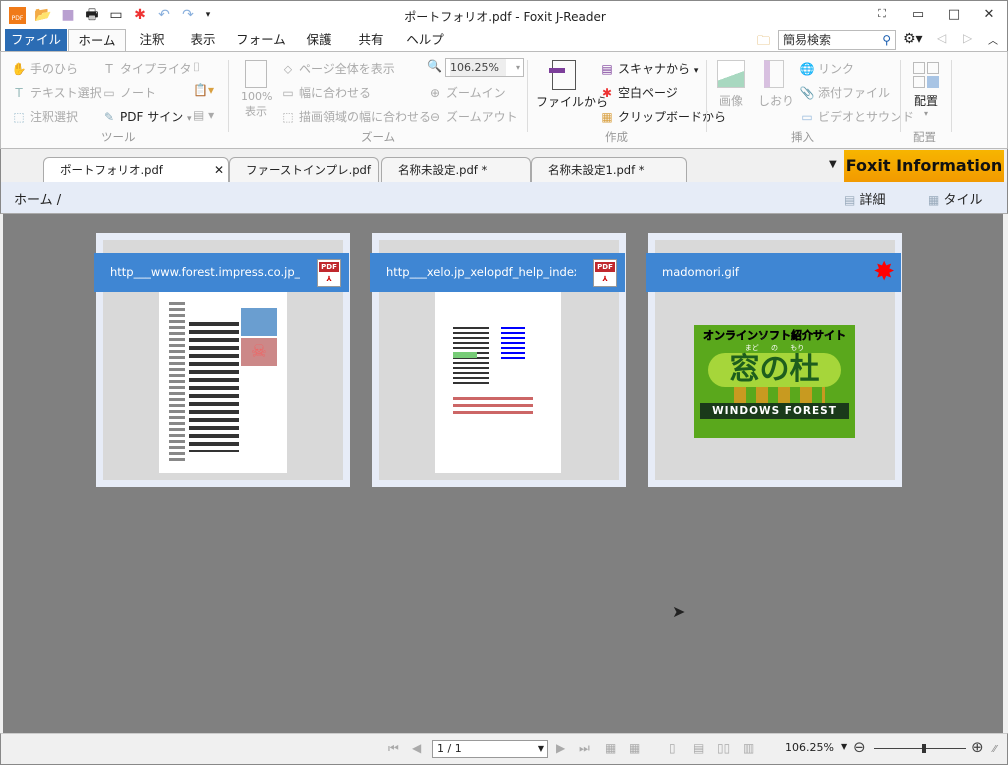  I want to click on video-sound-button: ▭ ビデオとサウンド, so click(856, 116).